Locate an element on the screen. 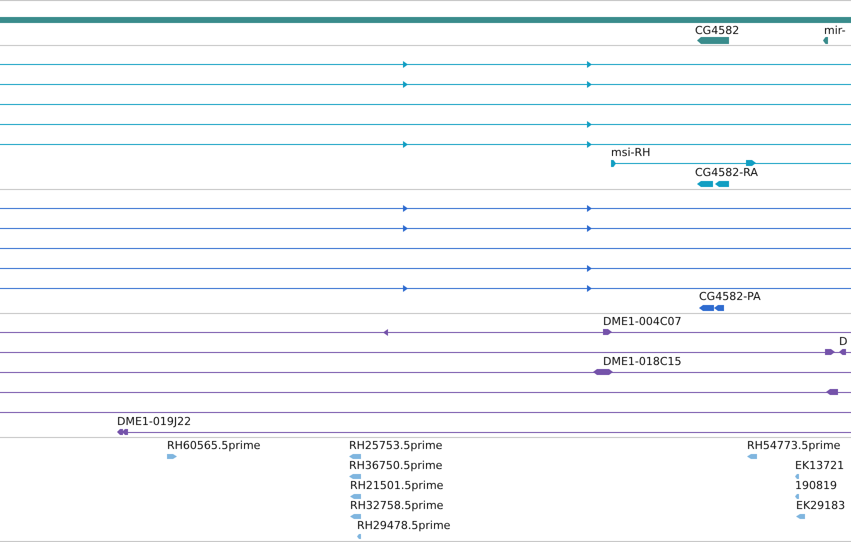 This screenshot has width=851, height=542. feature-label: msi-RH is located at coordinates (630, 152).